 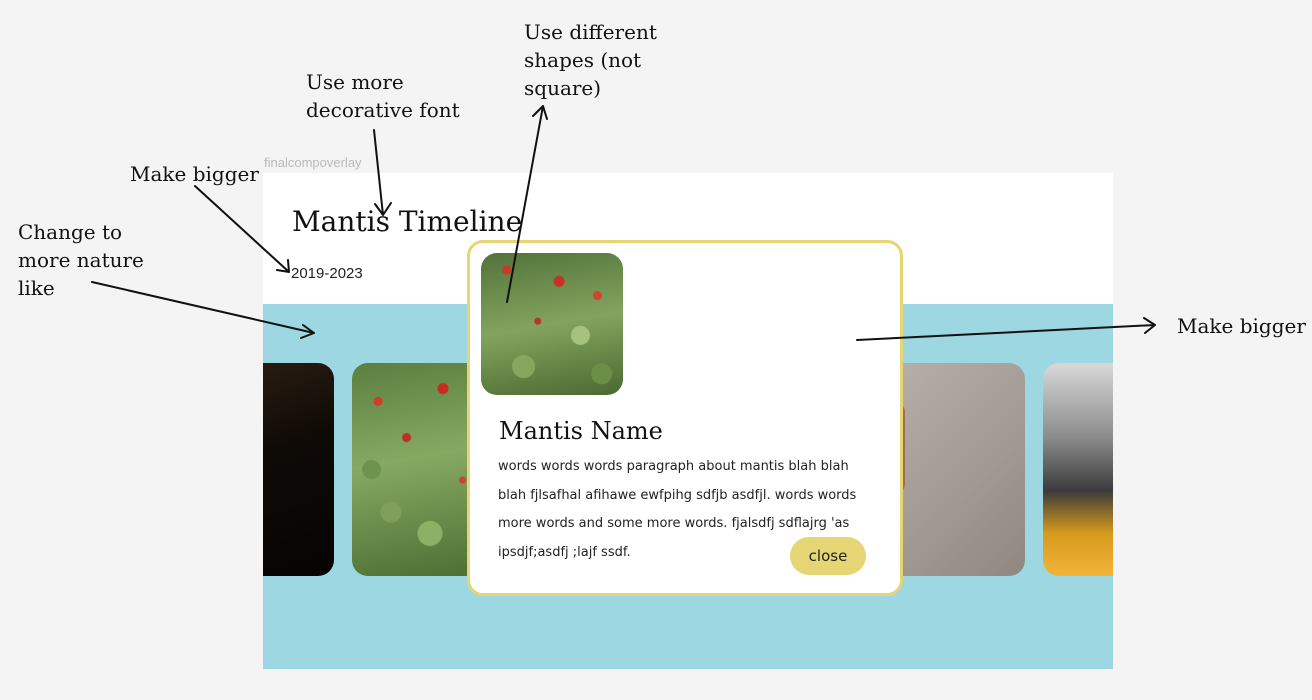 What do you see at coordinates (828, 556) in the screenshot?
I see `close-button: close` at bounding box center [828, 556].